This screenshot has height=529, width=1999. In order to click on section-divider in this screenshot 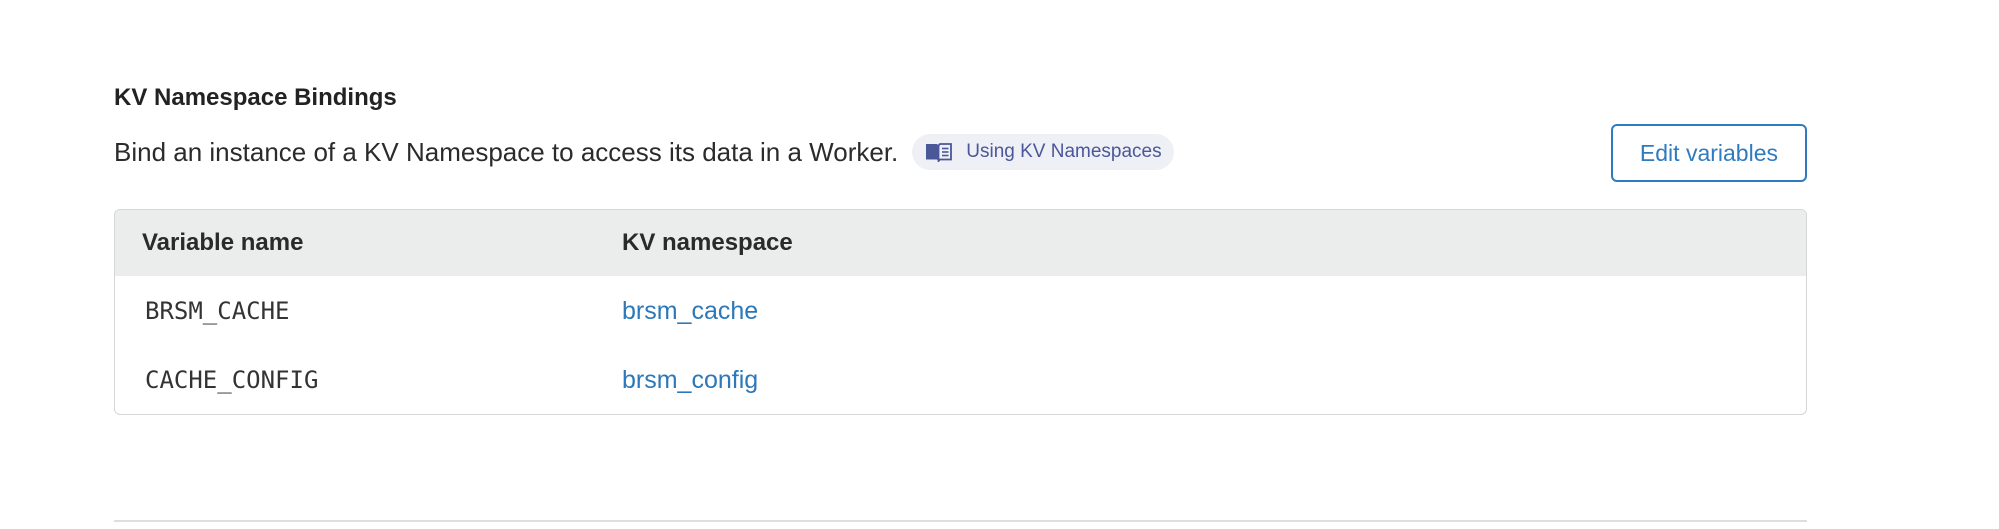, I will do `click(960, 521)`.